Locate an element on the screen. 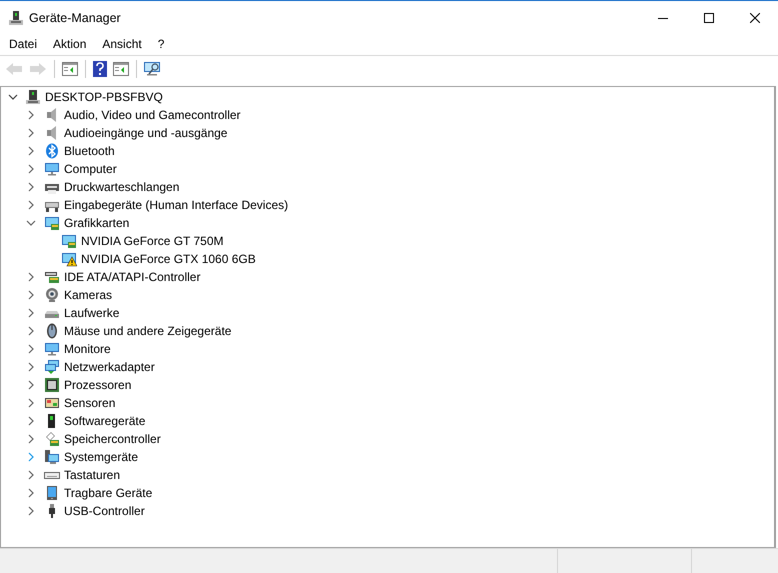 The image size is (778, 573). network-icon is located at coordinates (52, 367).